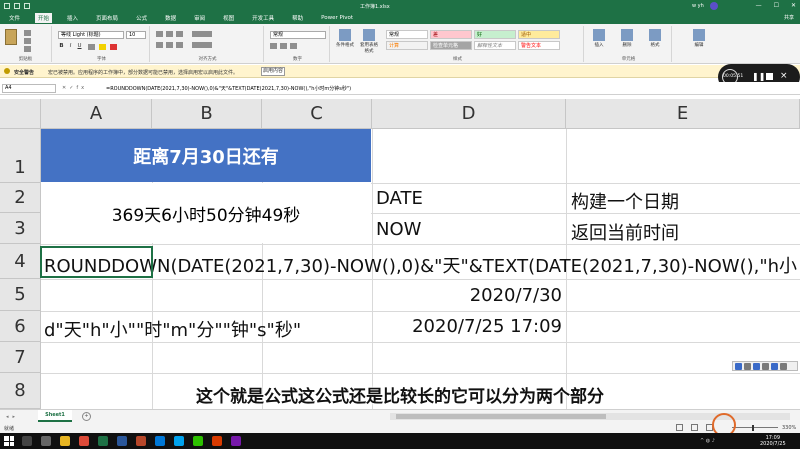 The height and width of the screenshot is (449, 800). Describe the element at coordinates (179, 34) in the screenshot. I see `align-bottom-icon` at that location.